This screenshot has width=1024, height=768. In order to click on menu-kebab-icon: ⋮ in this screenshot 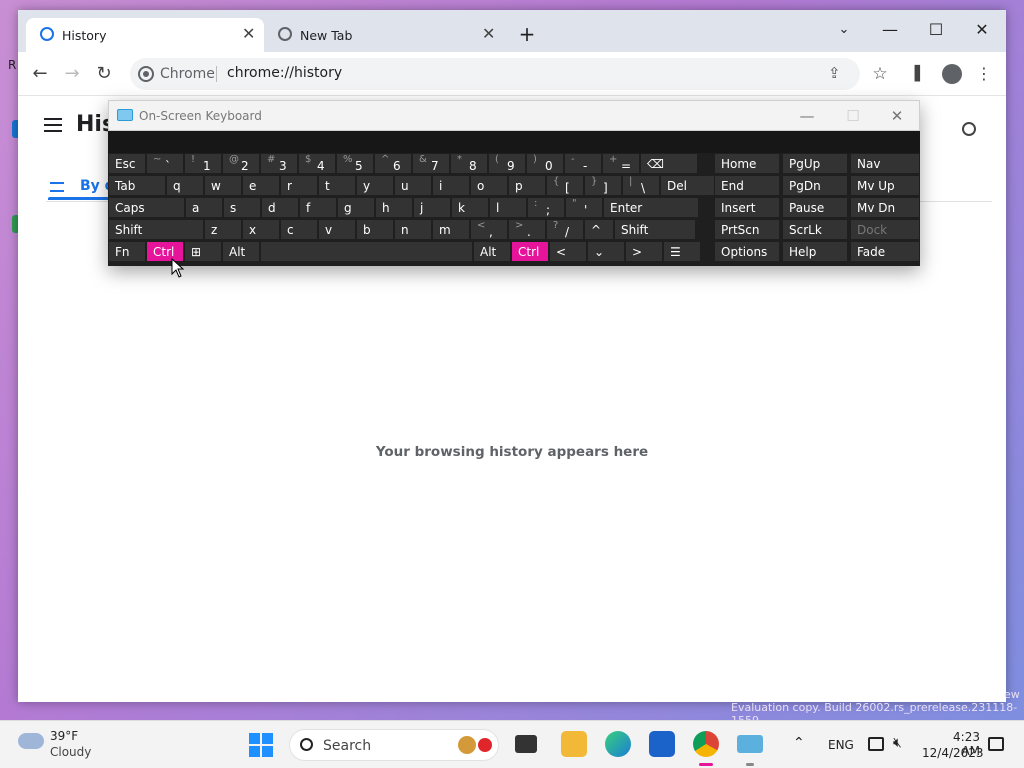, I will do `click(984, 74)`.